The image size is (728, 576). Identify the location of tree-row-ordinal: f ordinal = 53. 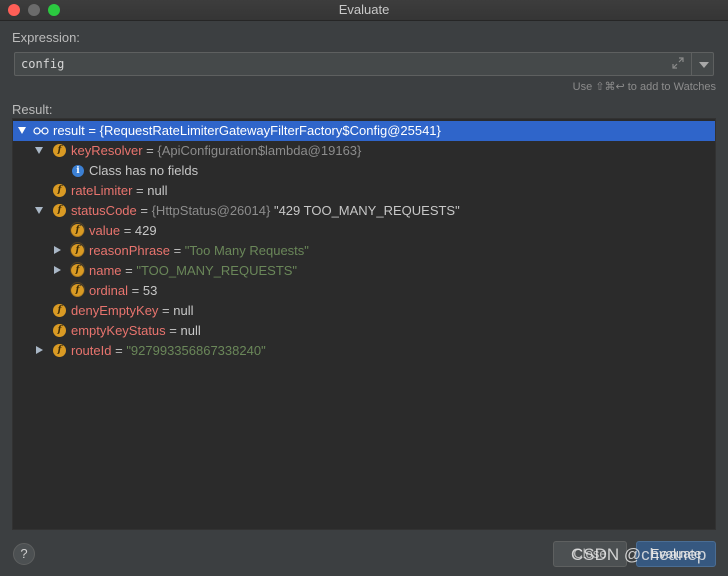
(364, 291).